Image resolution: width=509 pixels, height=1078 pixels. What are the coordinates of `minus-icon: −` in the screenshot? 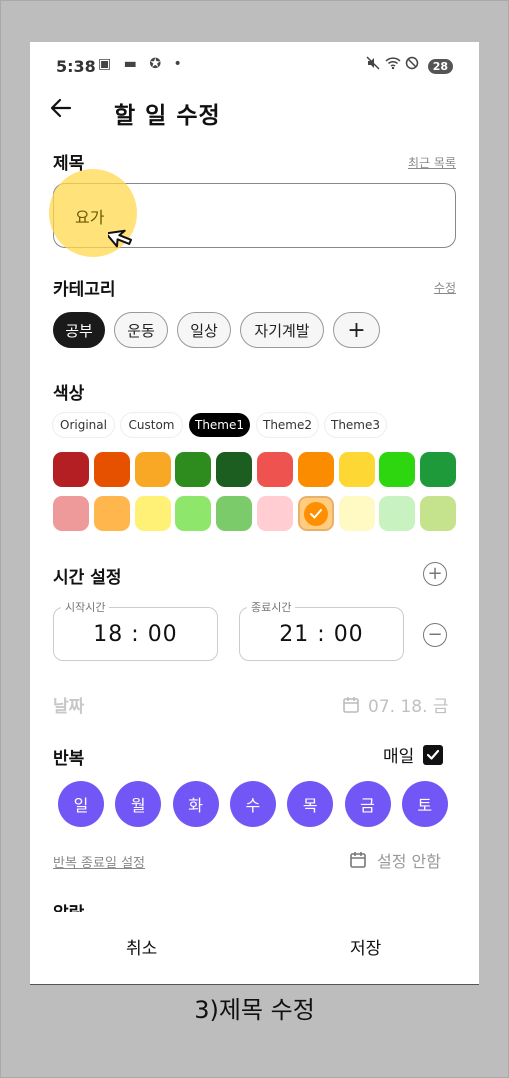 It's located at (435, 634).